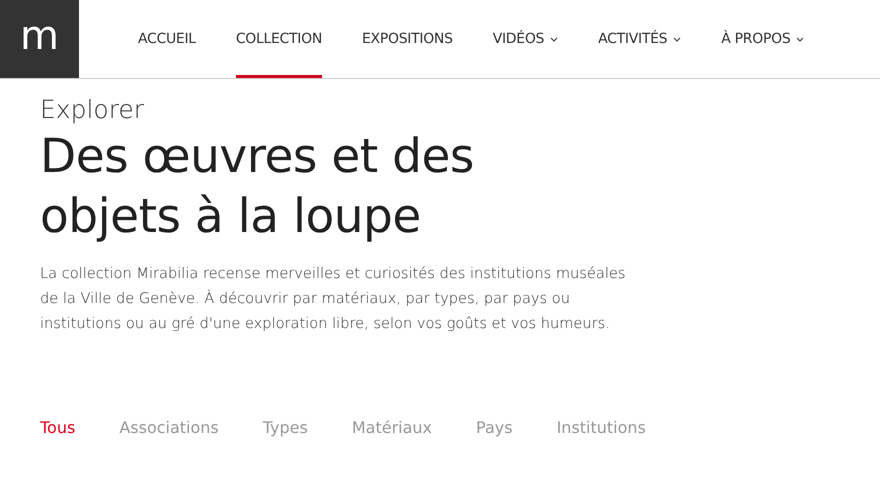 This screenshot has height=487, width=880. Describe the element at coordinates (333, 299) in the screenshot. I see `intro-paragraph: La collection Mirabilia recense merveilles et curiosités des institutions muséales de la Ville de Genève. À découvrir par matériaux, par types, par pays ou institutions ou au gré d'une exploration libre, selon vos goûts et vos humeurs.` at that location.